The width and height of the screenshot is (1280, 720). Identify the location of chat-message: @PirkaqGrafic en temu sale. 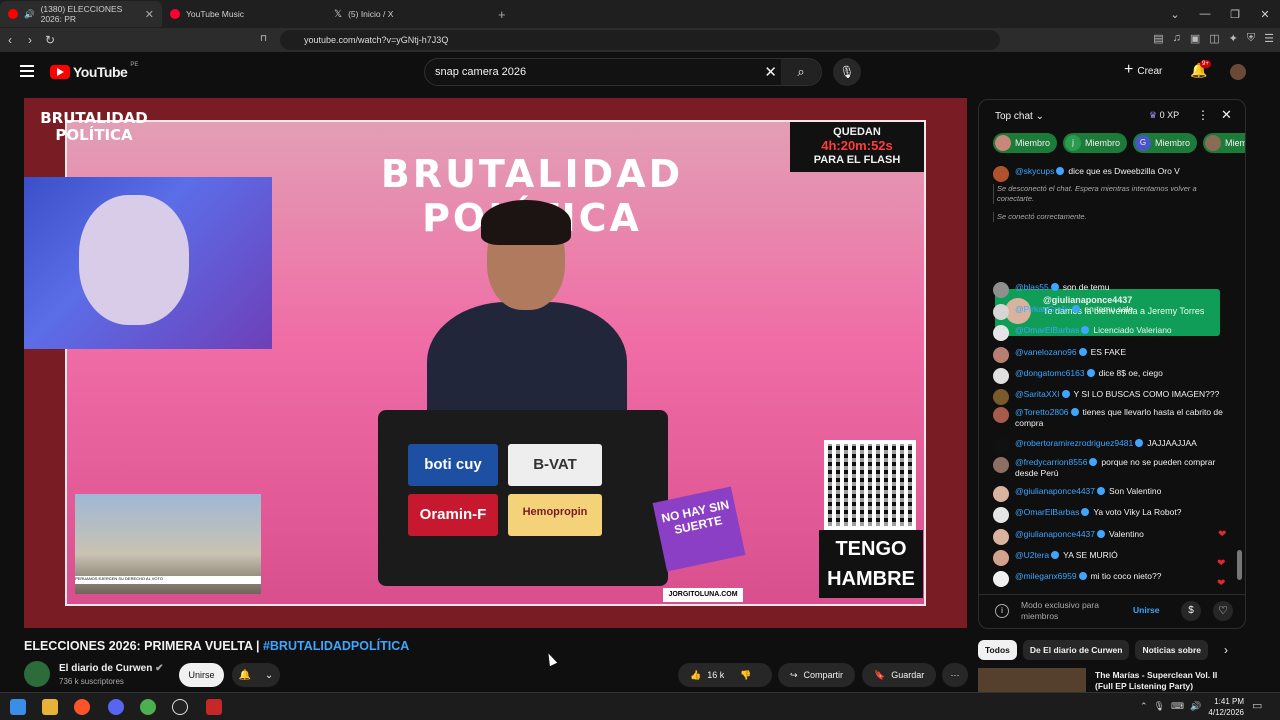
(1113, 312).